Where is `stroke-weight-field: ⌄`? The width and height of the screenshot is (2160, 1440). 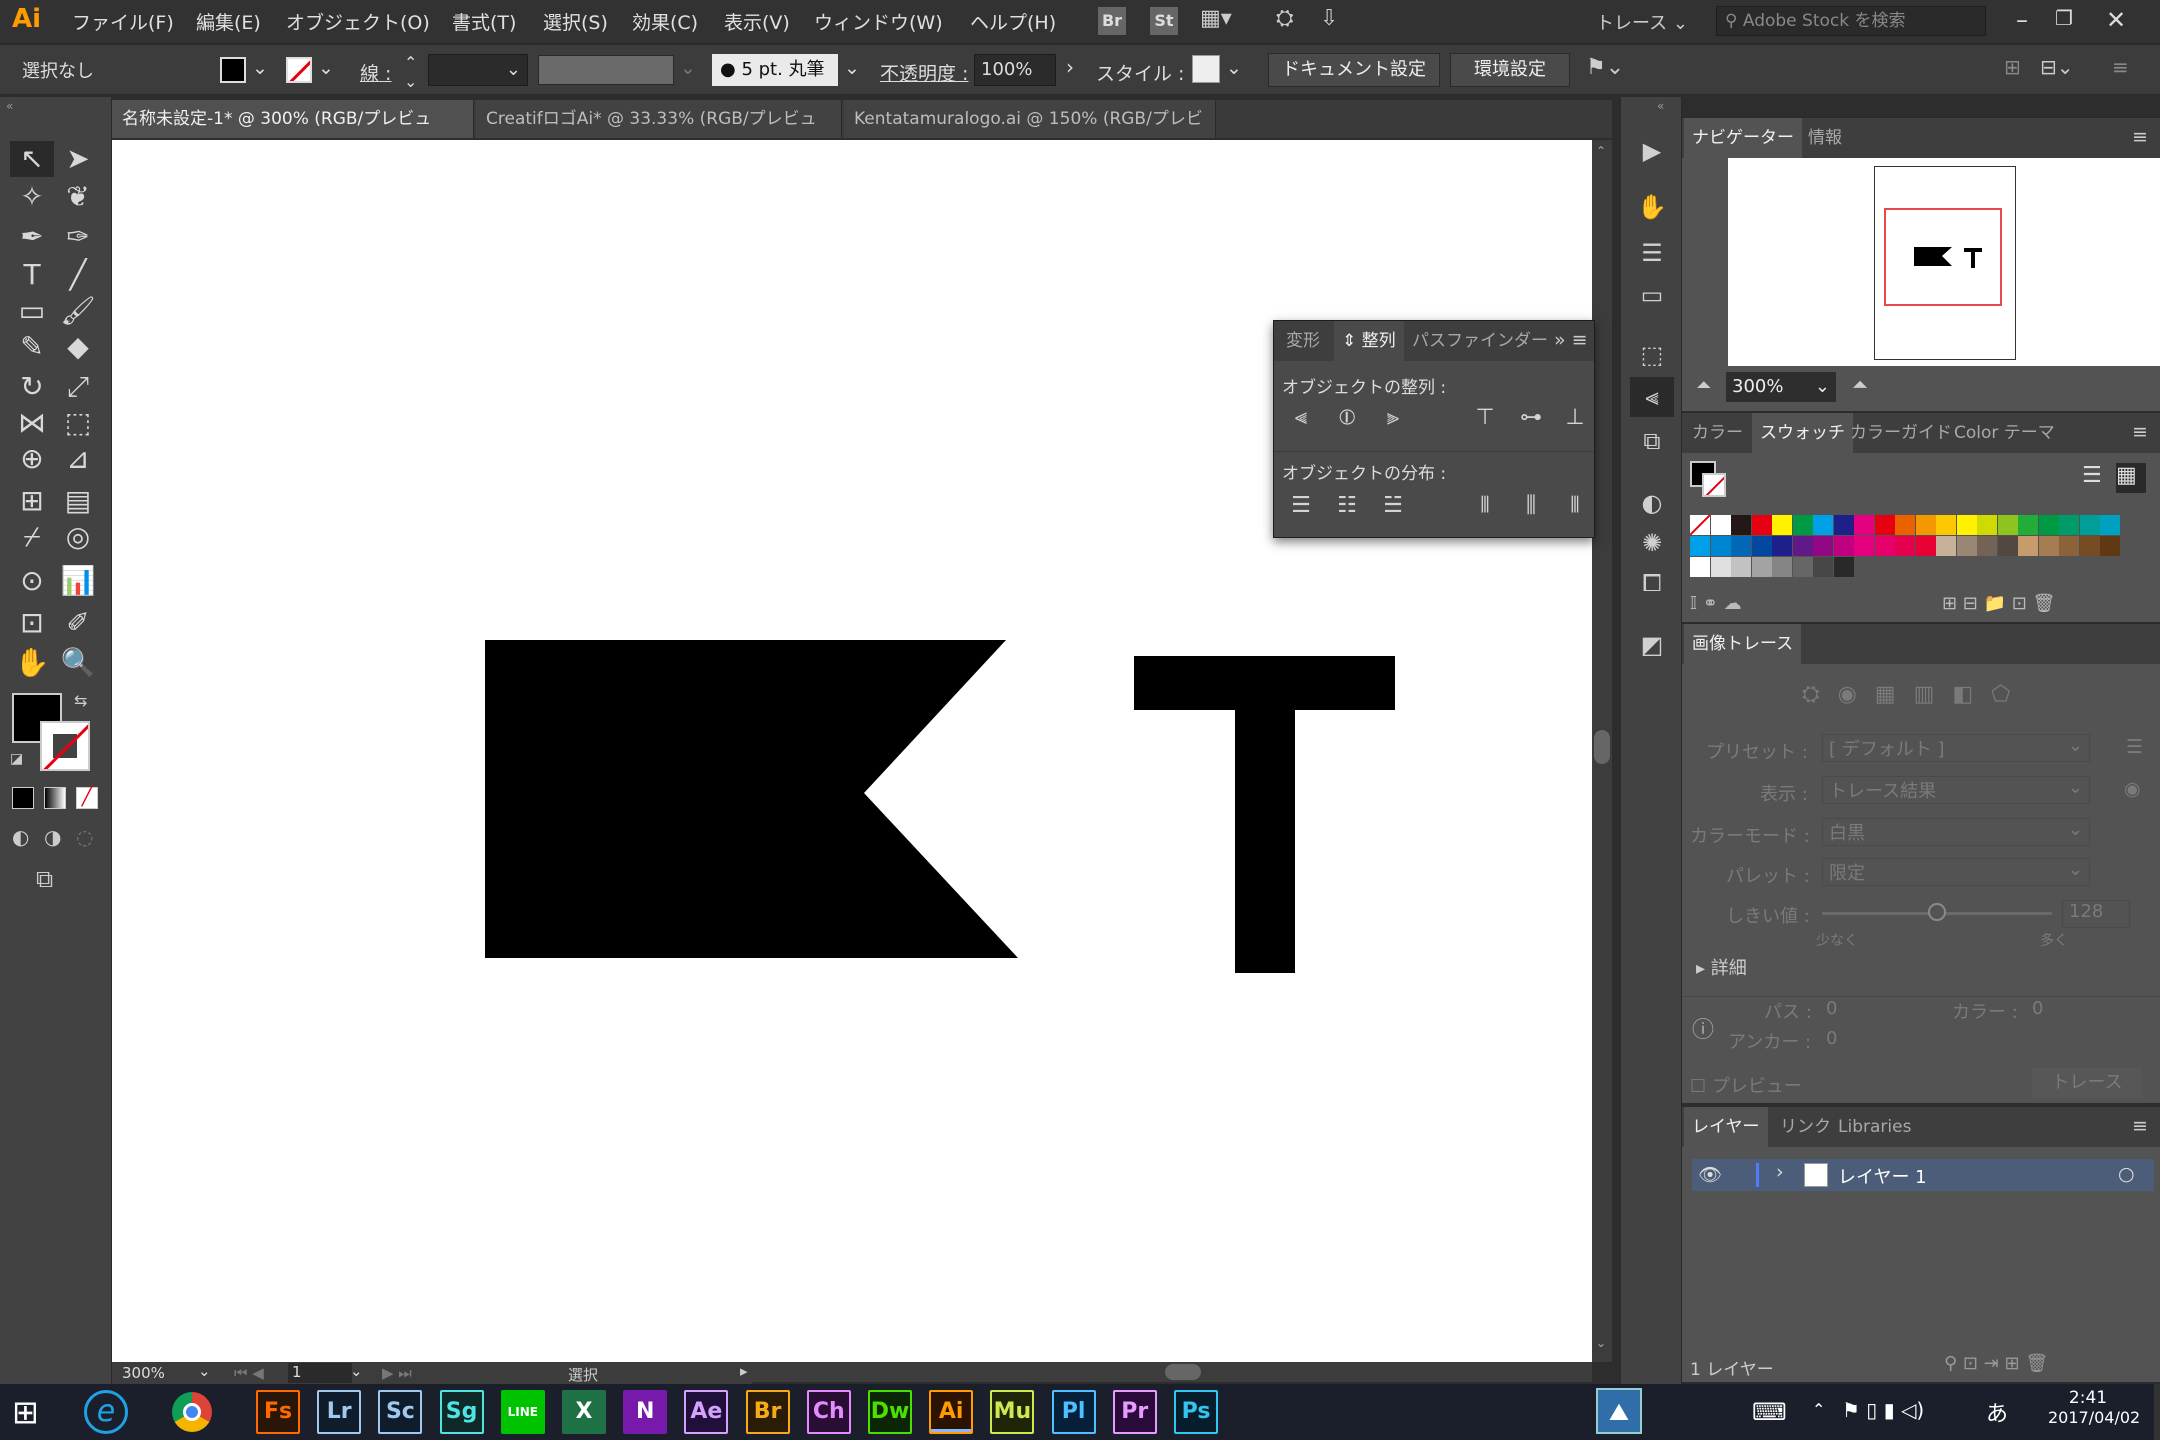 stroke-weight-field: ⌄ is located at coordinates (478, 70).